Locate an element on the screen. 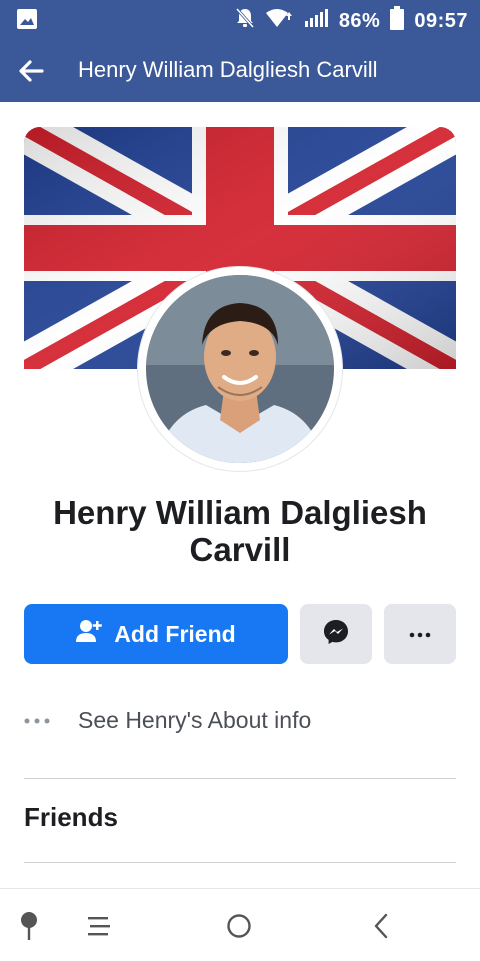  message-button is located at coordinates (336, 634).